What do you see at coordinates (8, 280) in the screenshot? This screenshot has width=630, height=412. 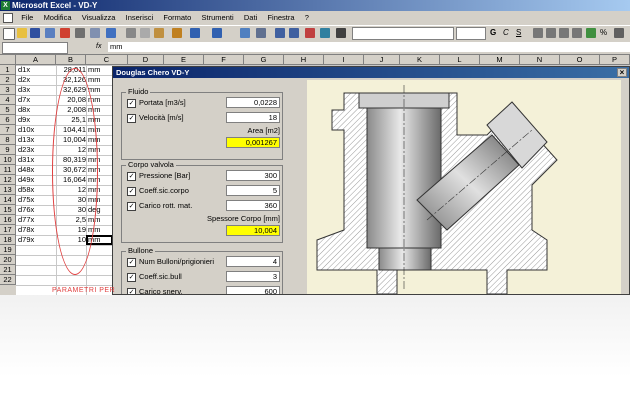 I see `row-header: 22` at bounding box center [8, 280].